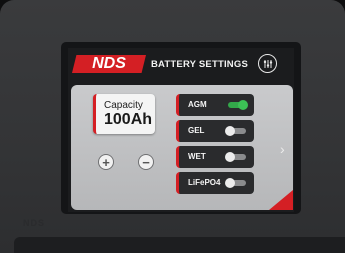 This screenshot has width=345, height=253. Describe the element at coordinates (128, 119) in the screenshot. I see `capacity-value: 100Ah` at that location.